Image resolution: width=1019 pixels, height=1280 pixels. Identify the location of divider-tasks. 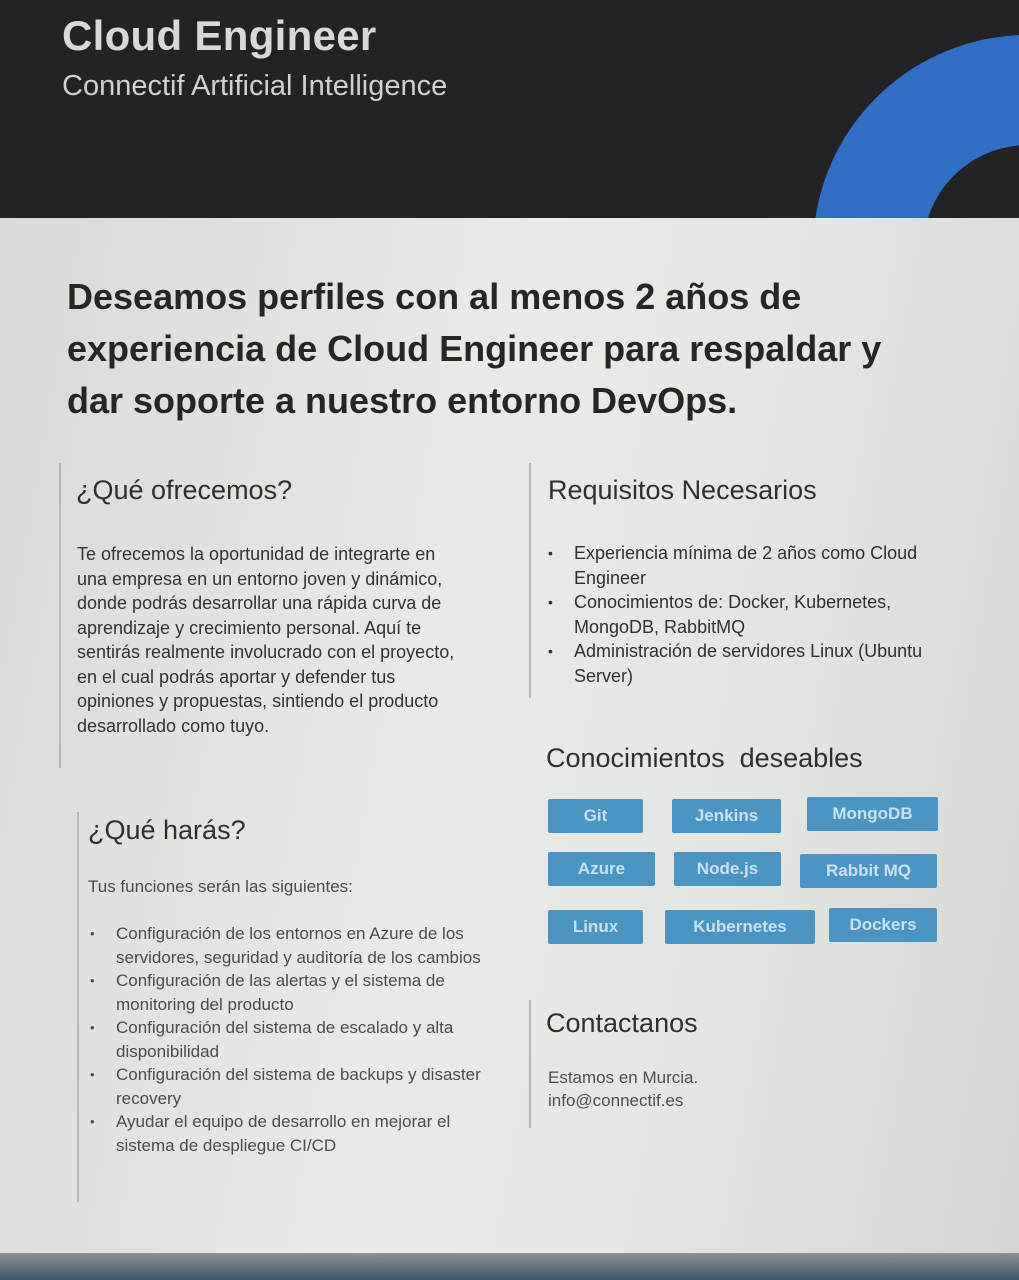
(78, 1007).